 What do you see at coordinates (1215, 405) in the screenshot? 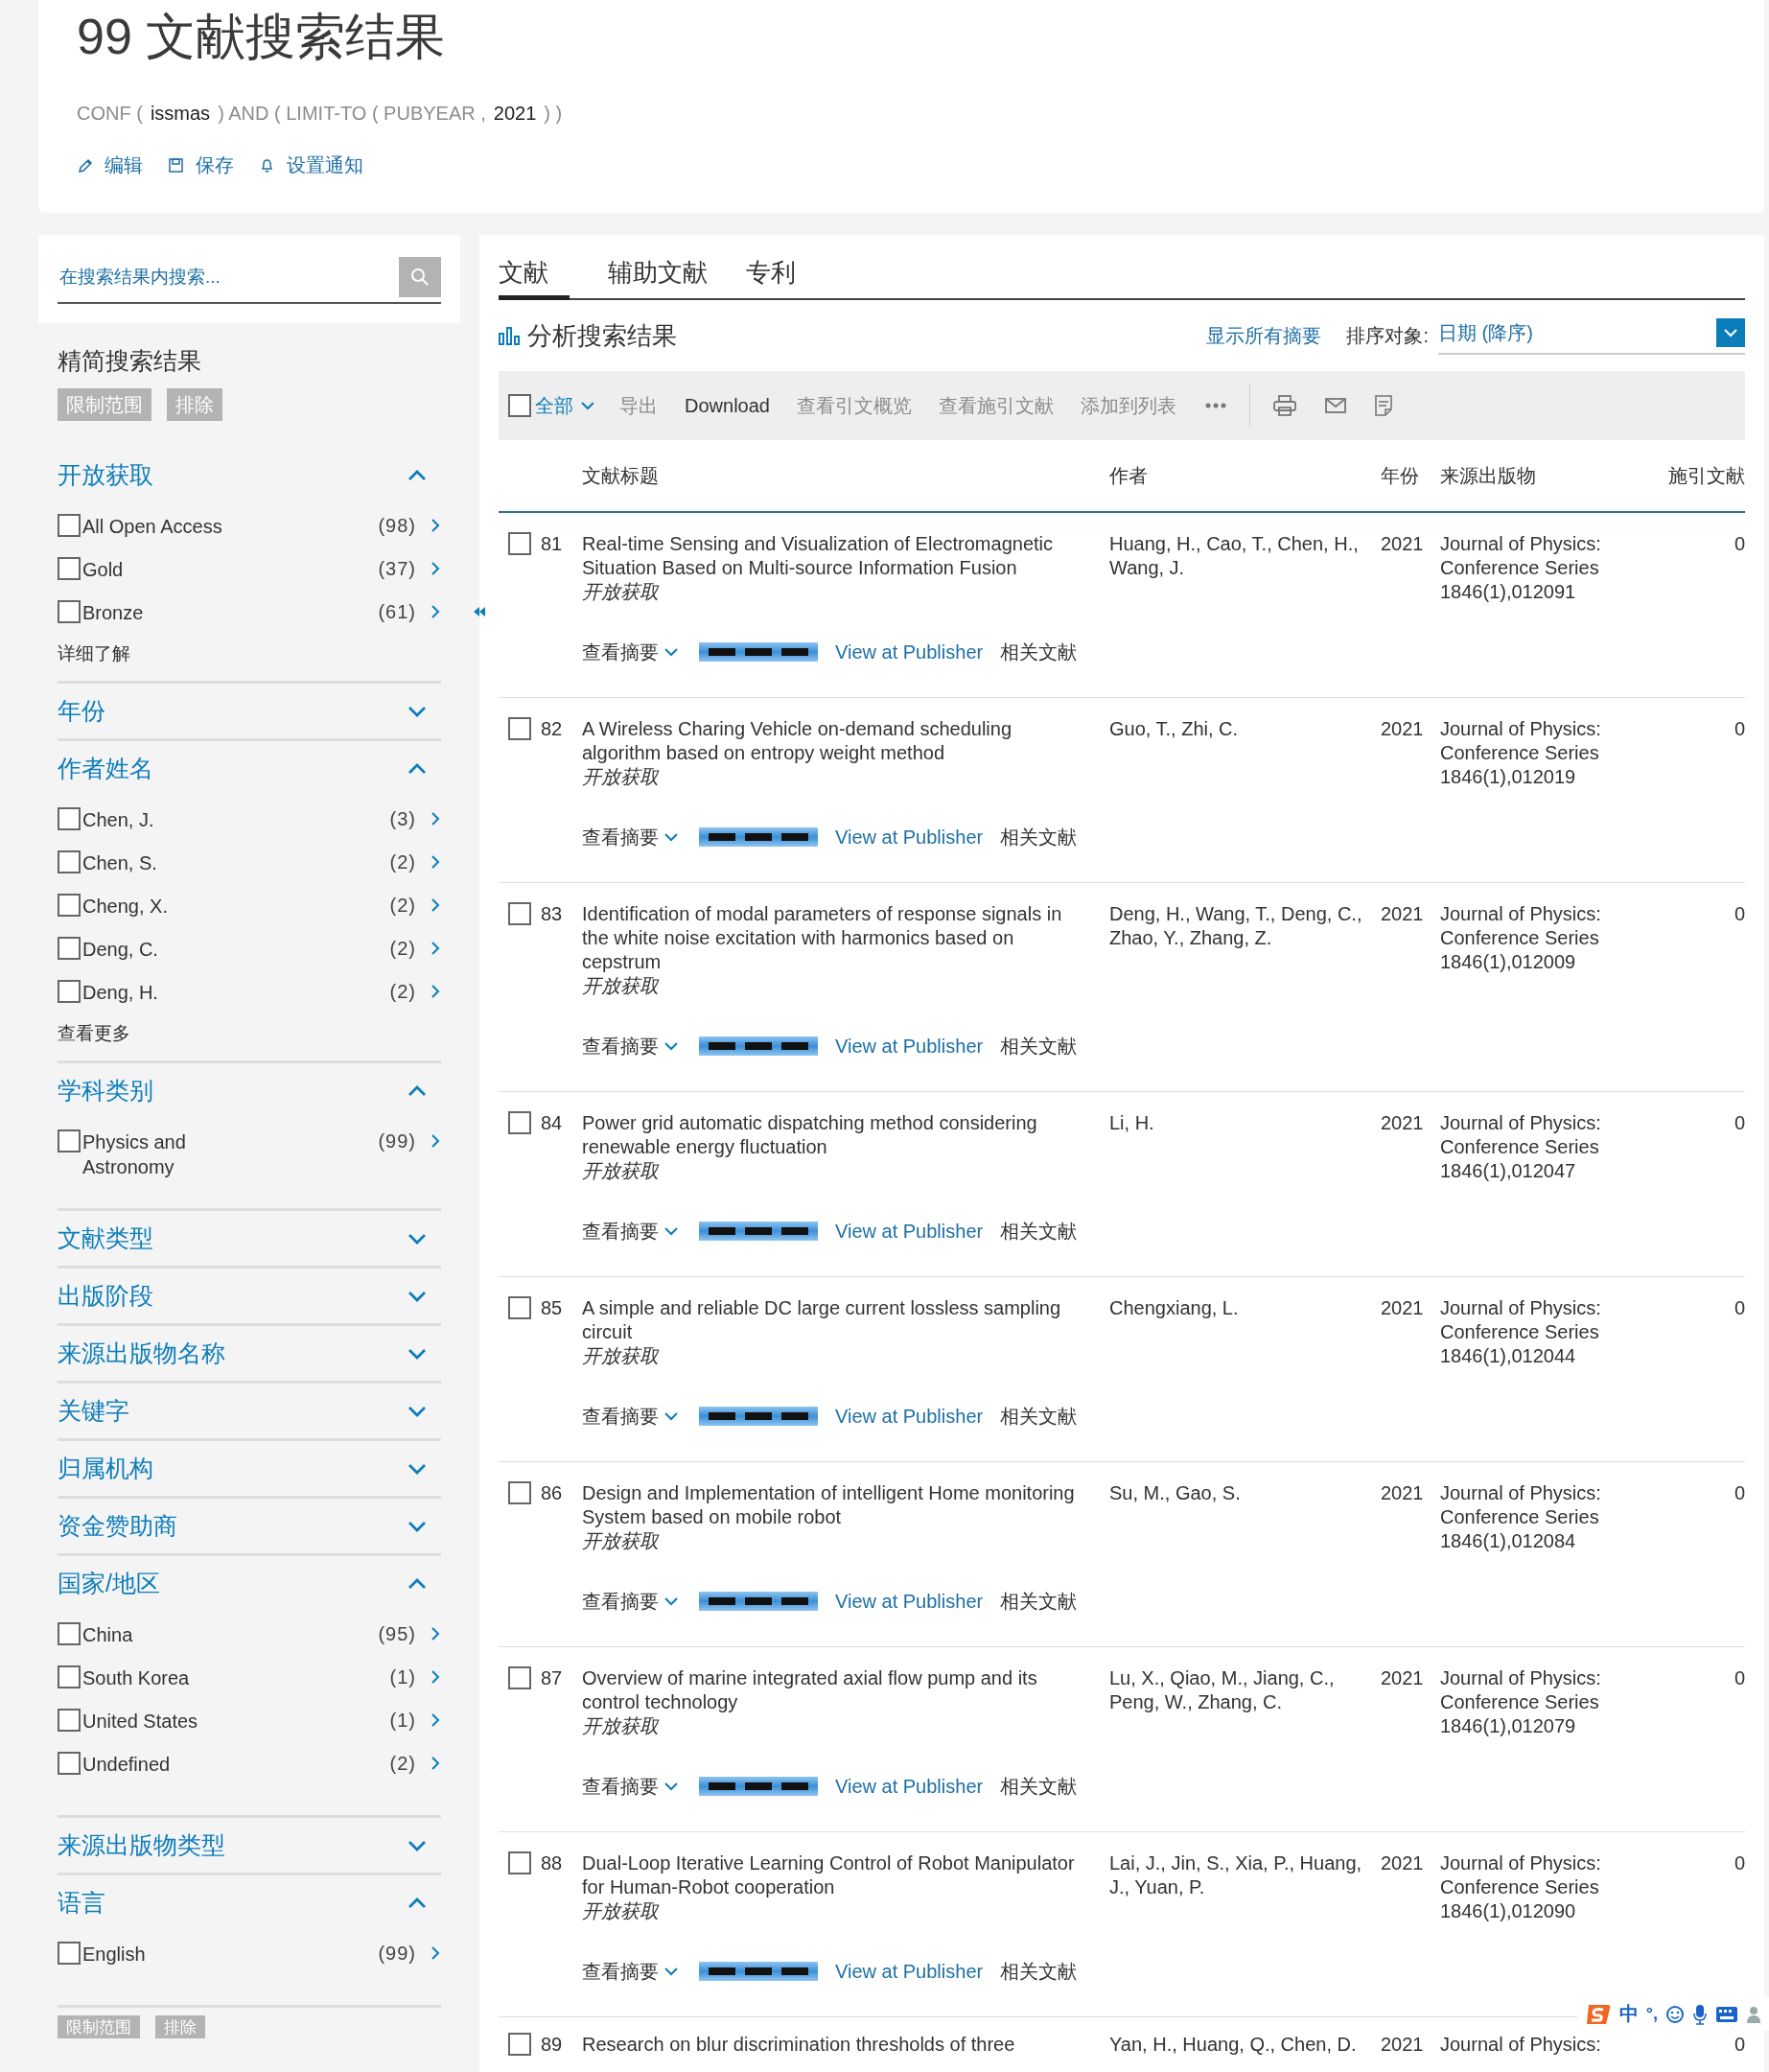
I see `more-options-icon` at bounding box center [1215, 405].